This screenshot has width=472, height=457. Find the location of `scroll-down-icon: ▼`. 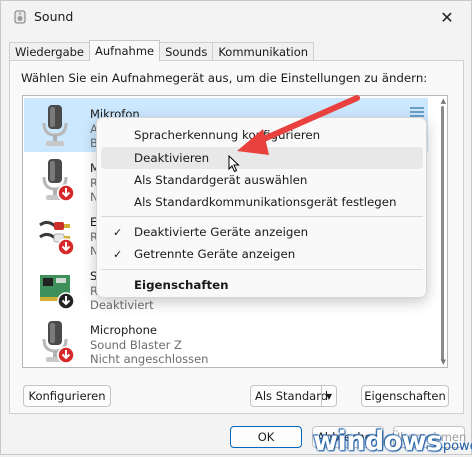

scroll-down-icon: ▼ is located at coordinates (443, 362).